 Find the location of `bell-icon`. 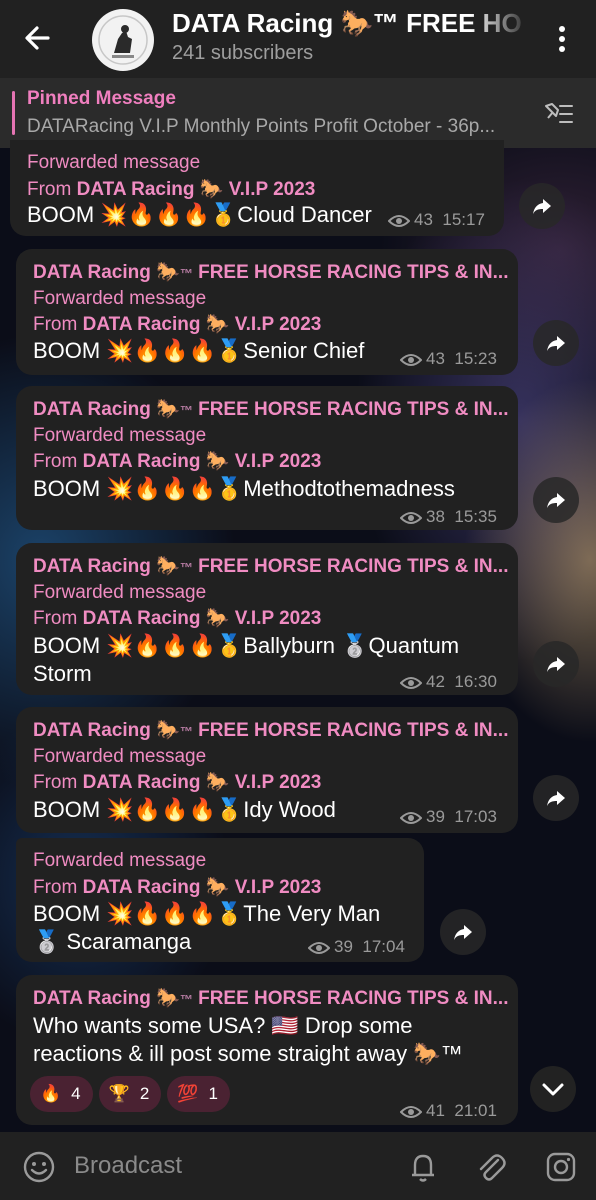

bell-icon is located at coordinates (423, 1167).